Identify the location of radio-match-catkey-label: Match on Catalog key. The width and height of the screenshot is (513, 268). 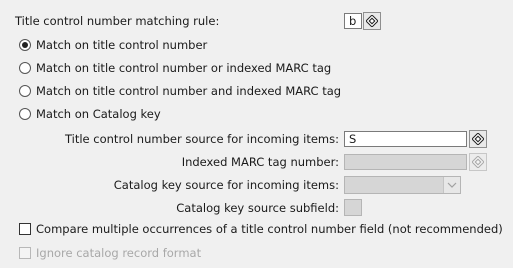
(98, 114).